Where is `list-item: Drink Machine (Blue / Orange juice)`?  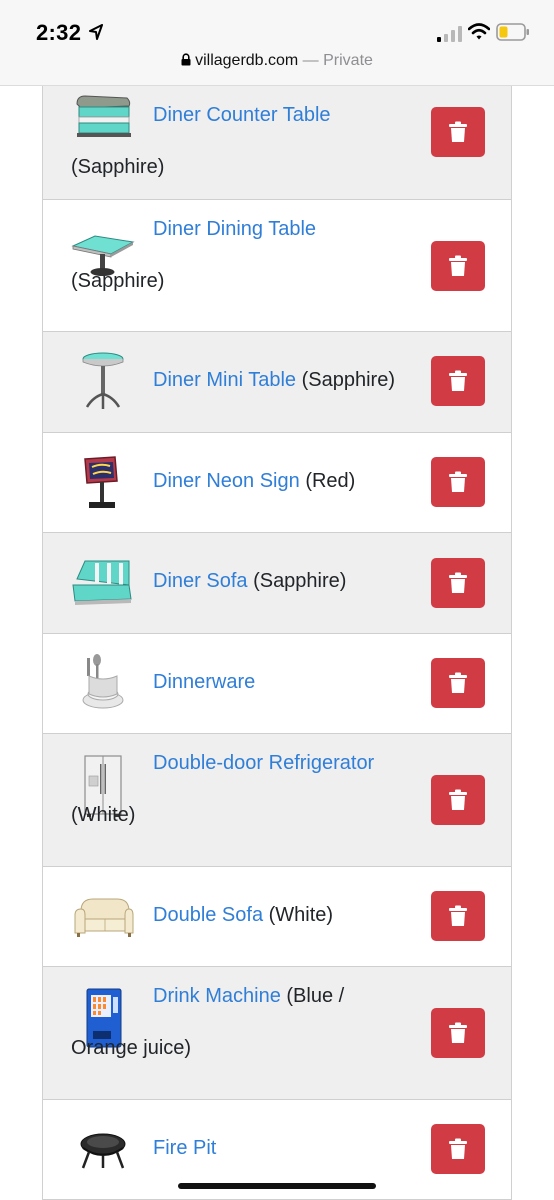 list-item: Drink Machine (Blue / Orange juice) is located at coordinates (277, 1033).